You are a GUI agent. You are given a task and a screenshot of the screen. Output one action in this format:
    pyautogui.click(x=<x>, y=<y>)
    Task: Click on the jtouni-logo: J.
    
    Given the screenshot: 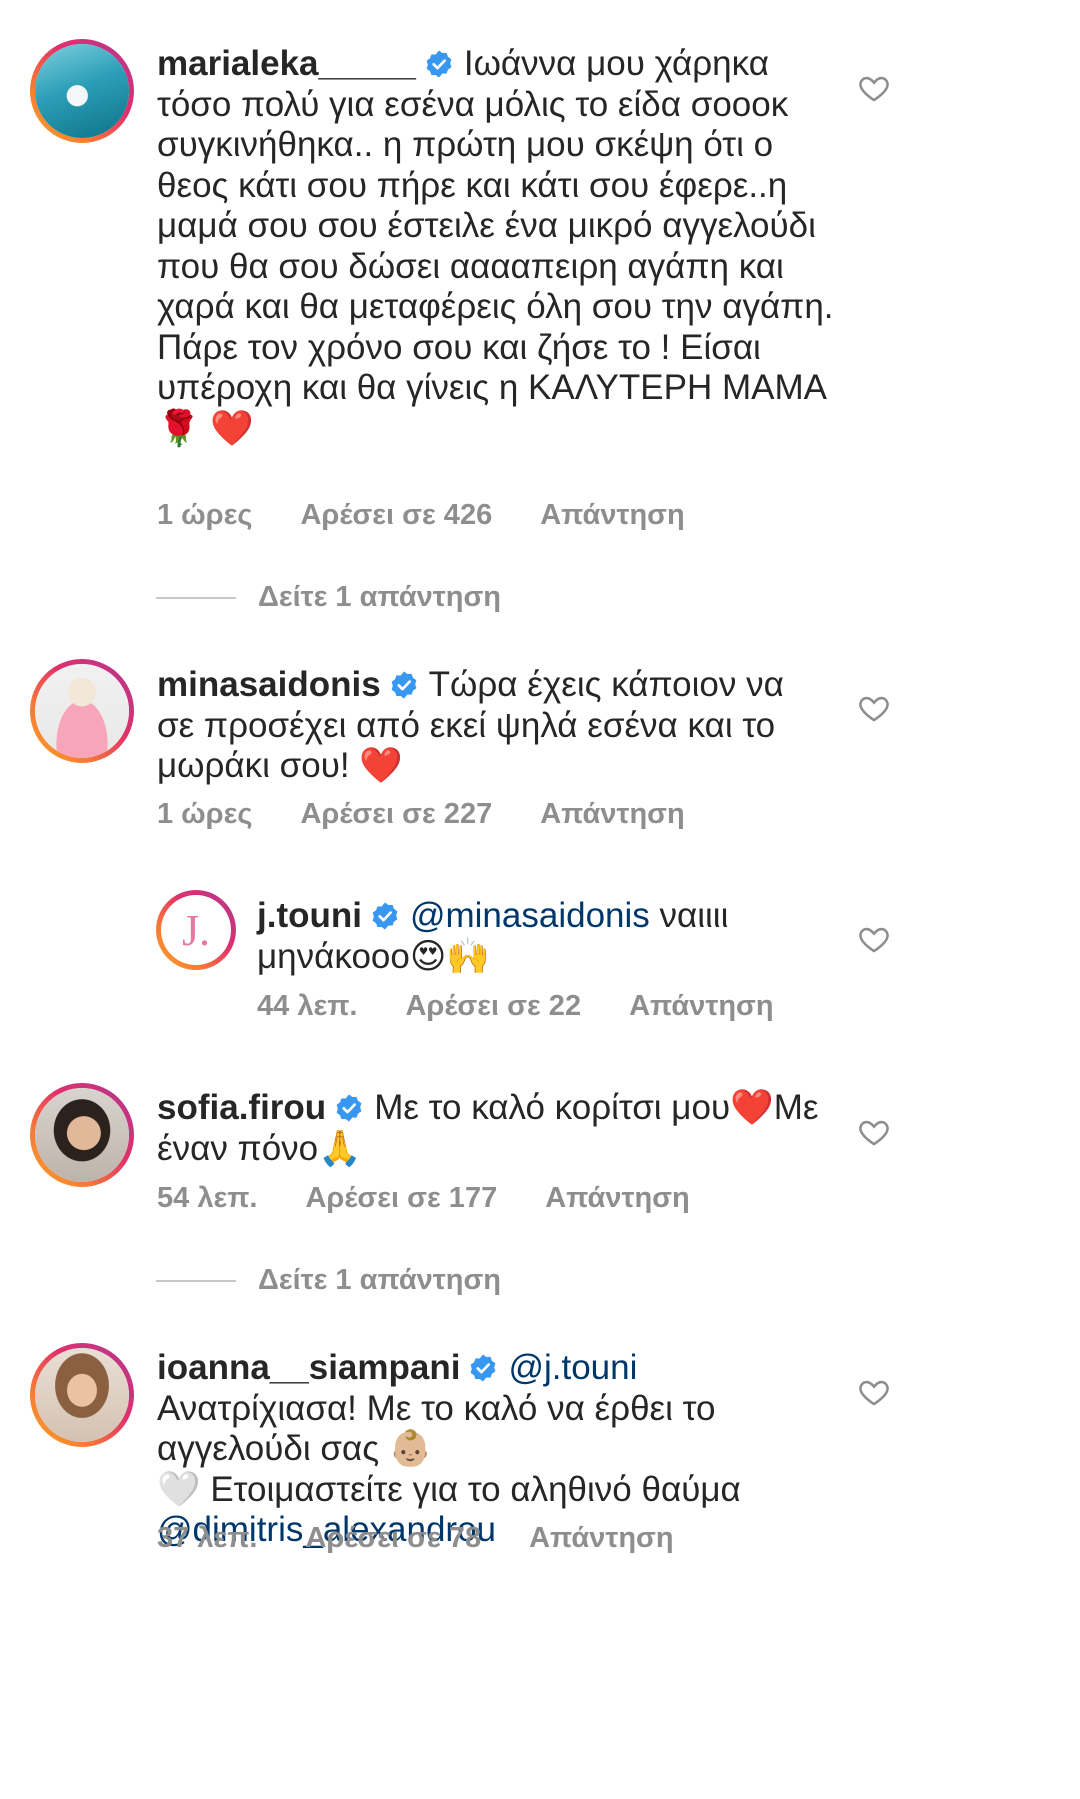 What is the action you would take?
    pyautogui.click(x=196, y=930)
    